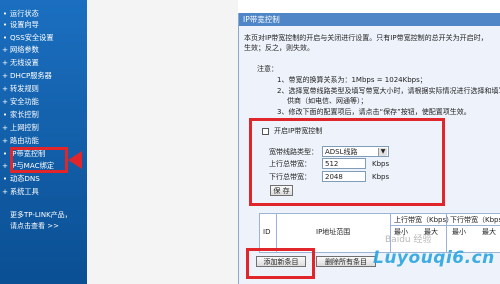 This screenshot has height=284, width=500. I want to click on more-products-text: 更多TP-LINK产品，, so click(41, 215).